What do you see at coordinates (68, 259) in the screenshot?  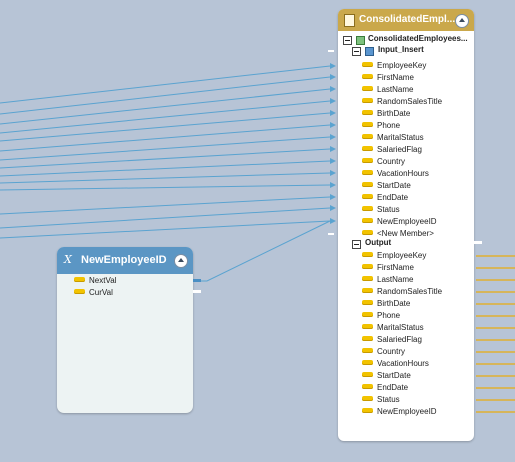 I see `sequence-icon: X` at bounding box center [68, 259].